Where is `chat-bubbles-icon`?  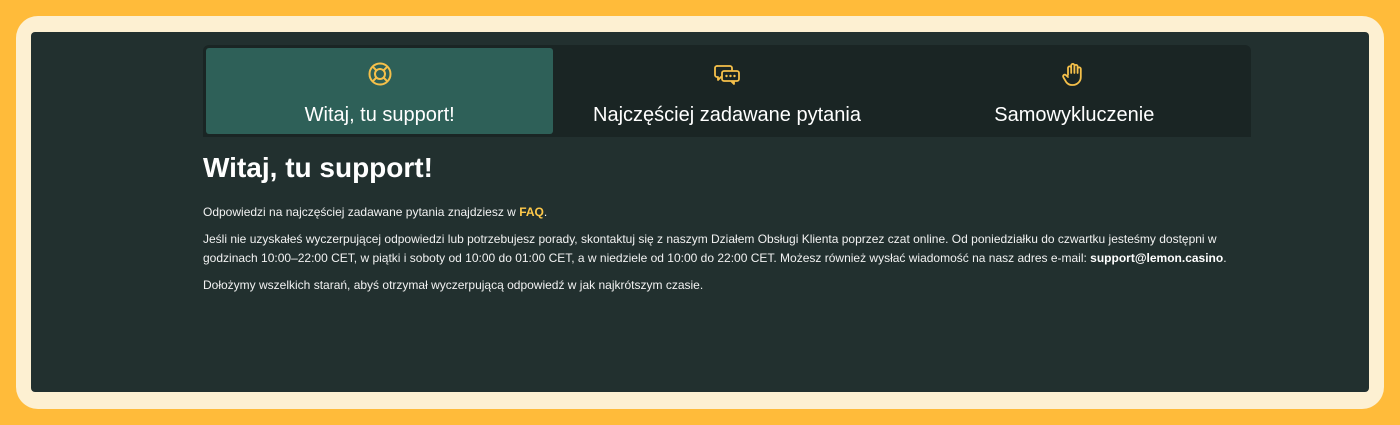 chat-bubbles-icon is located at coordinates (727, 75).